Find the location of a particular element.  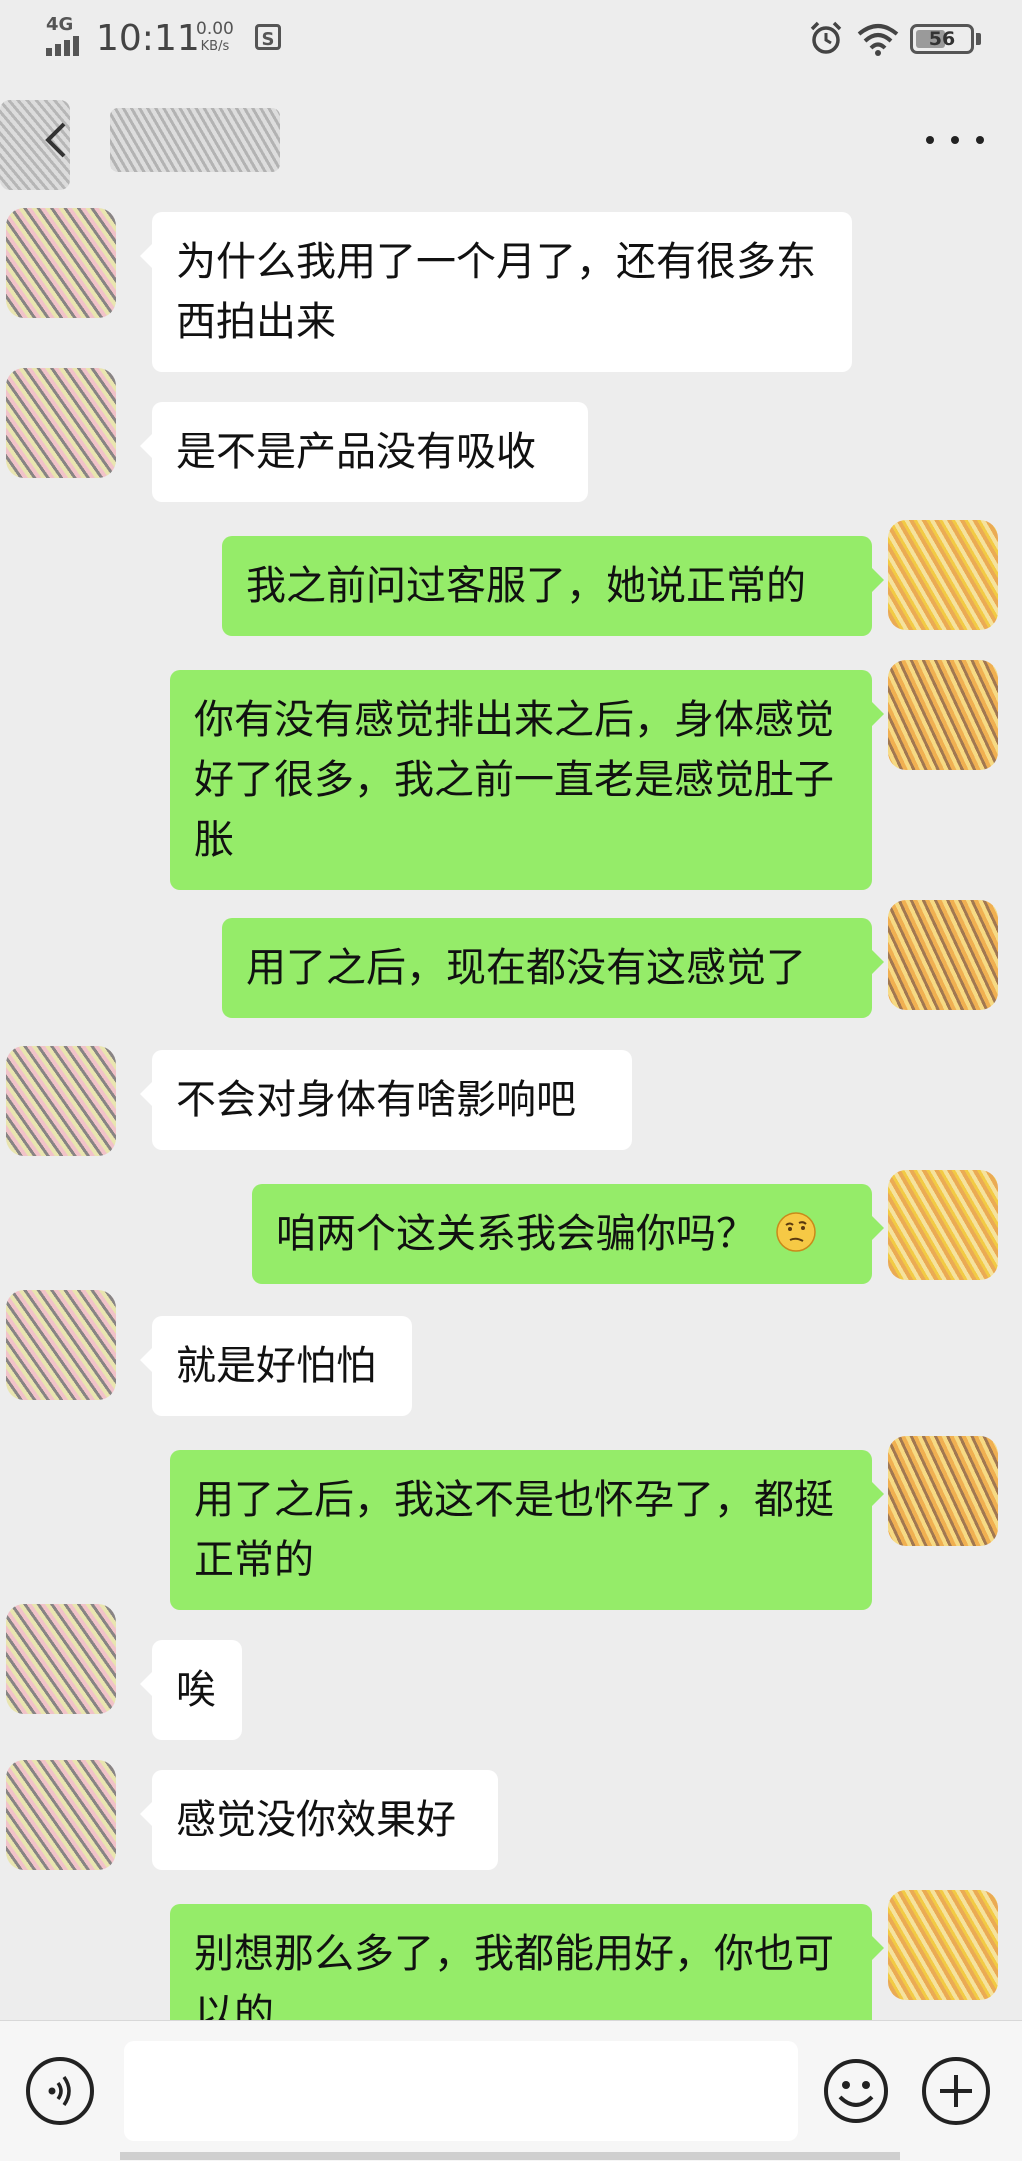

plus-button is located at coordinates (956, 2091).